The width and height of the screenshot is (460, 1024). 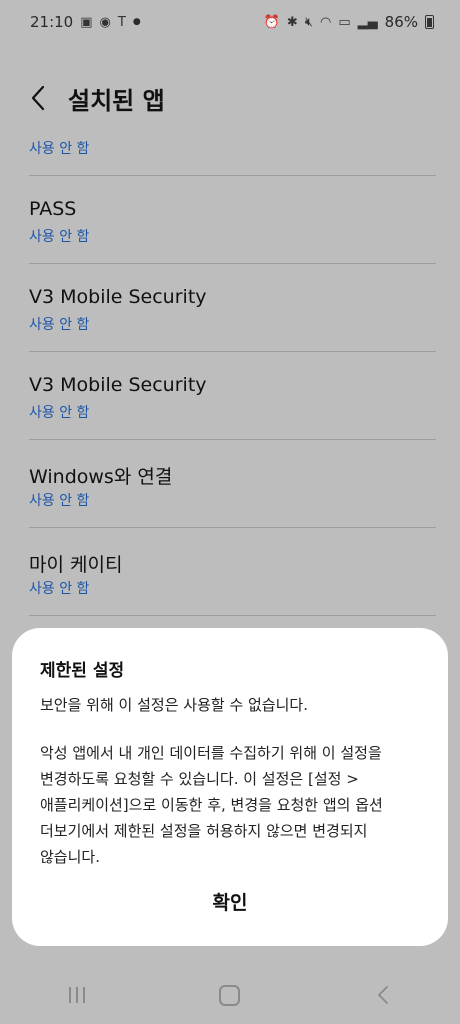 What do you see at coordinates (76, 565) in the screenshot?
I see `app-name: 마이 케이티` at bounding box center [76, 565].